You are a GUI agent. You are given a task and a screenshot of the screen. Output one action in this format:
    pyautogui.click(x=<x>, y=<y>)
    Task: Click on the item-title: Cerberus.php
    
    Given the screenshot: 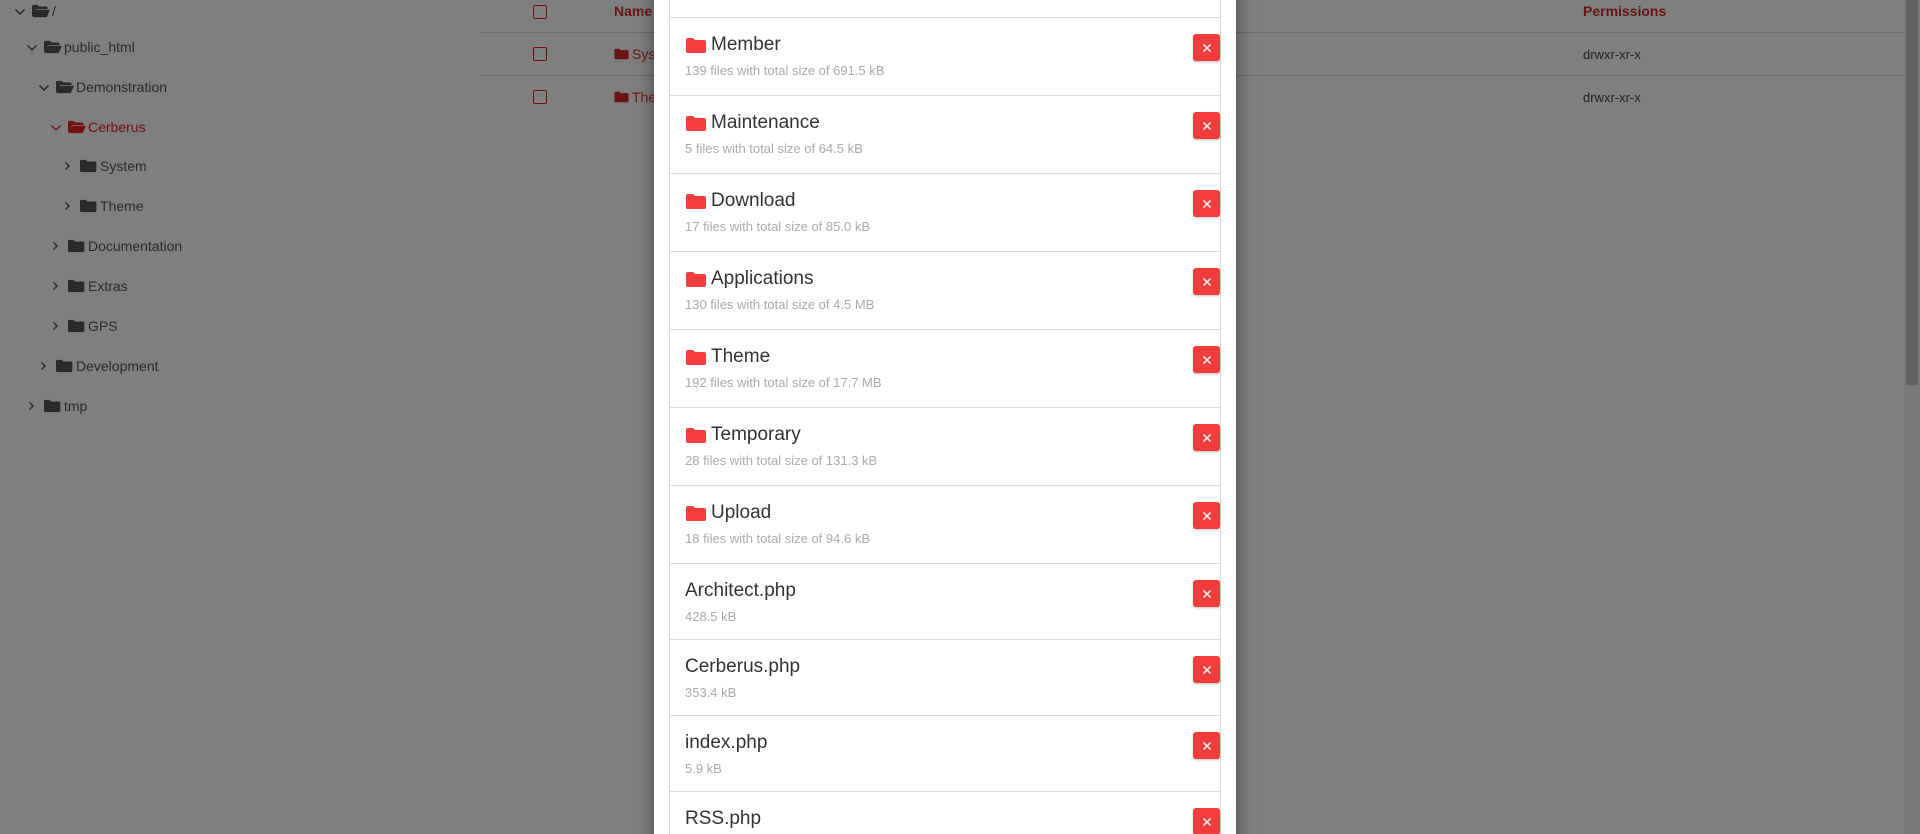 What is the action you would take?
    pyautogui.click(x=742, y=667)
    